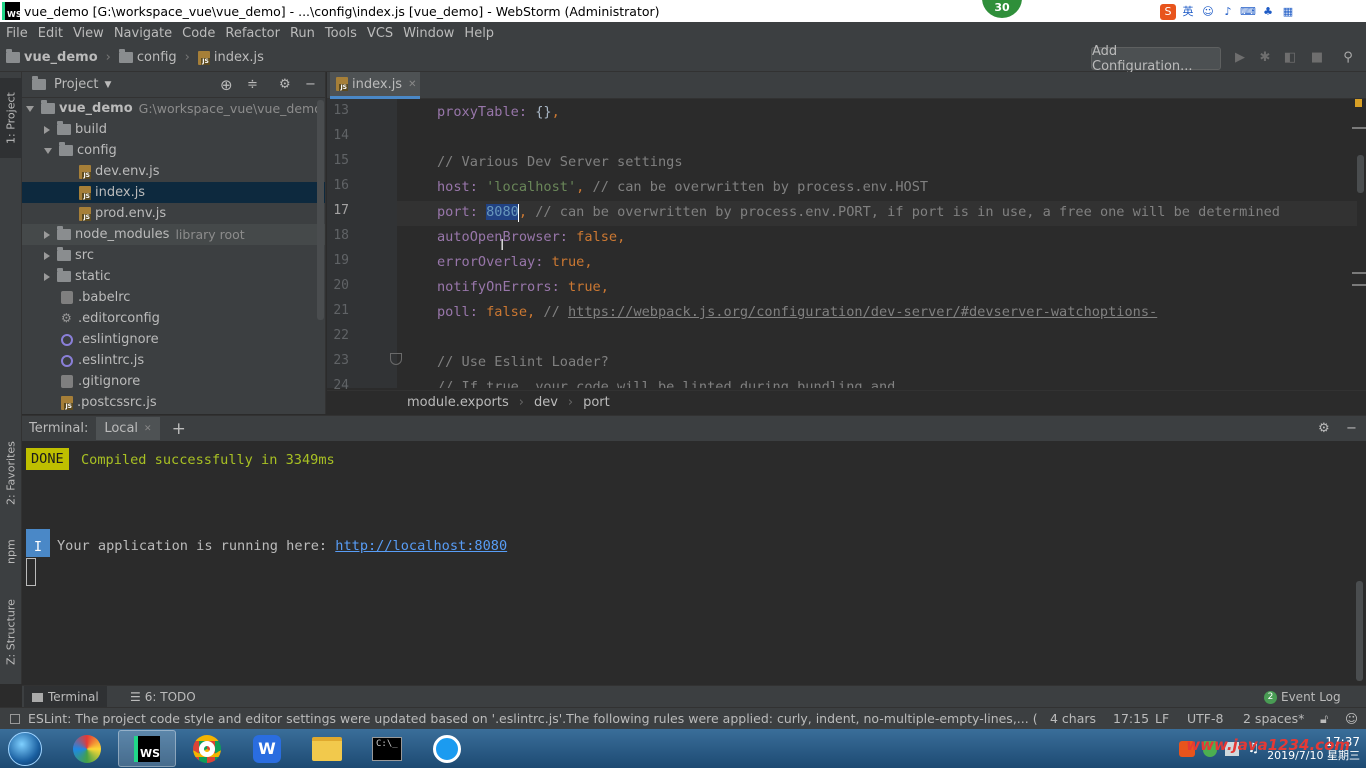  Describe the element at coordinates (231, 57) in the screenshot. I see `nav-crumb-file: index.js` at that location.